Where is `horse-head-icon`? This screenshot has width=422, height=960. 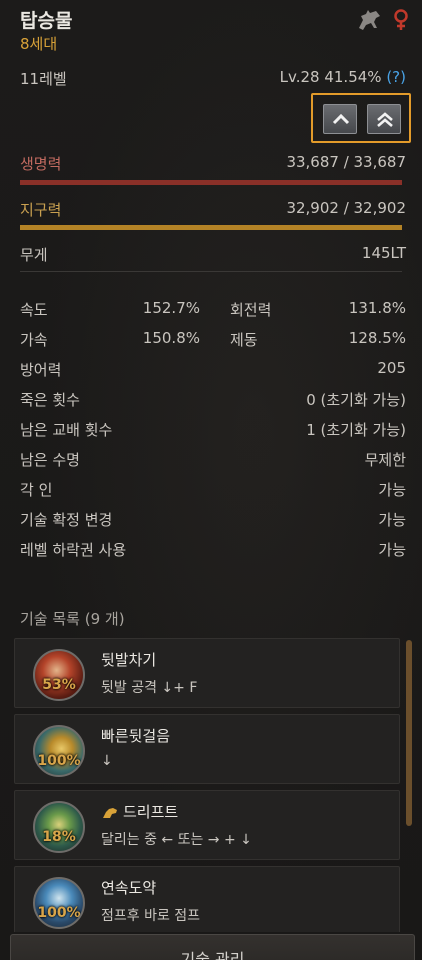 horse-head-icon is located at coordinates (110, 812).